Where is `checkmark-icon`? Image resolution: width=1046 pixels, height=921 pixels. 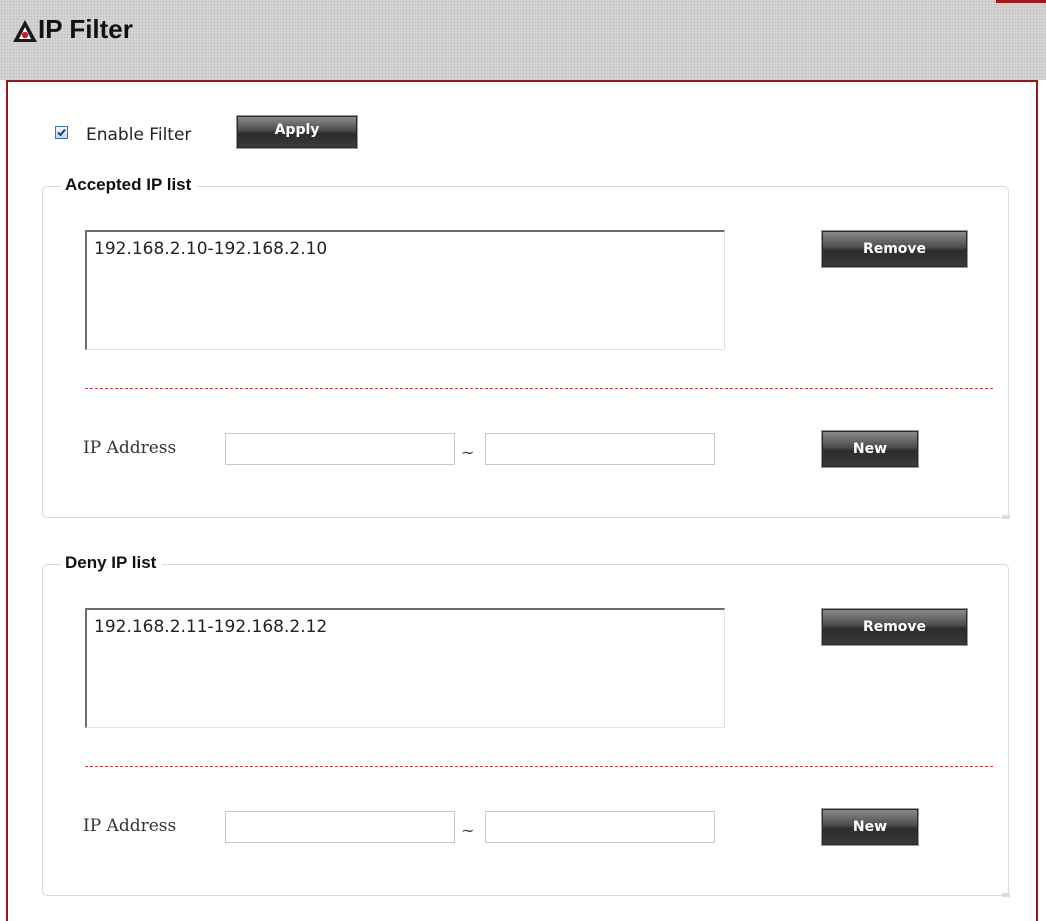
checkmark-icon is located at coordinates (61, 132).